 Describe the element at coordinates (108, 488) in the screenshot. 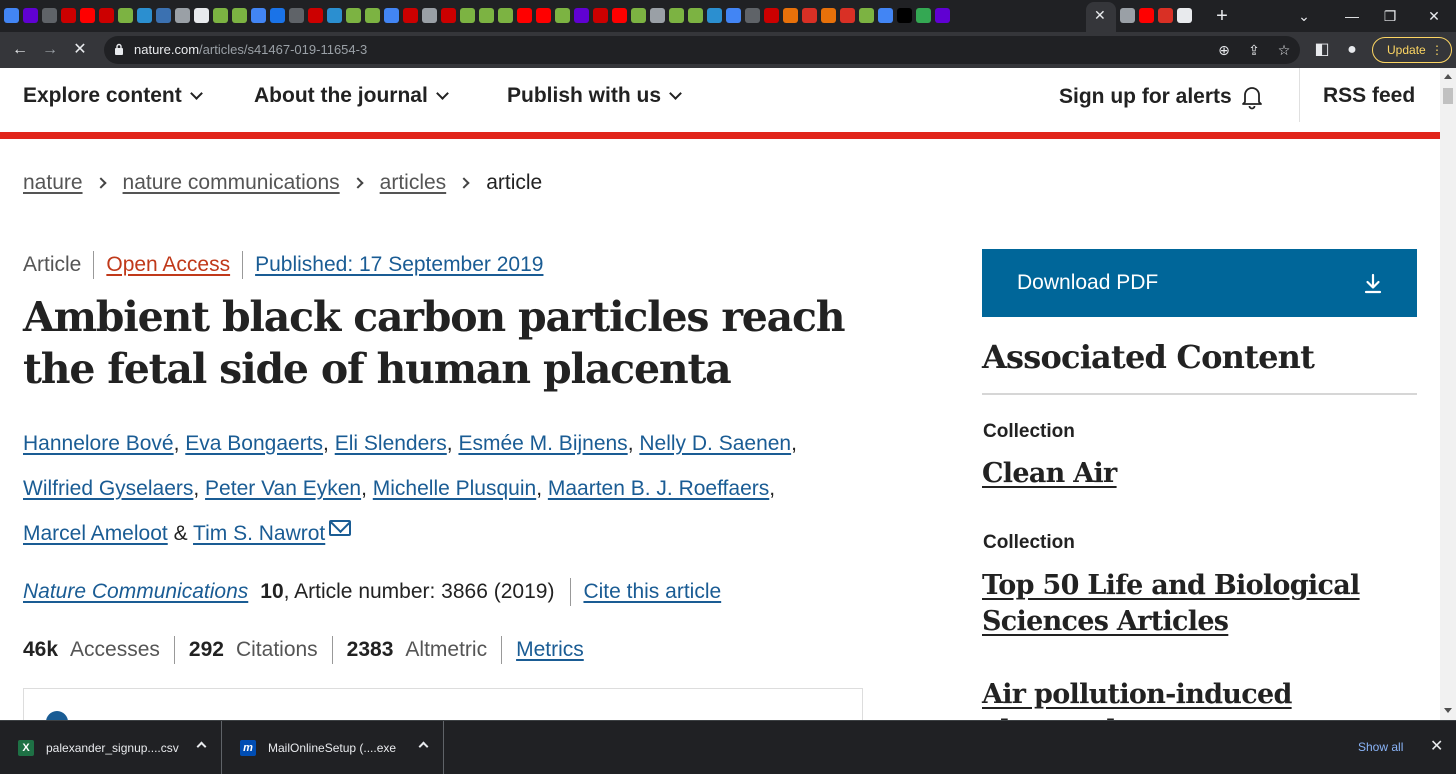

I see `author-link: Wilfried Gyselaers` at that location.